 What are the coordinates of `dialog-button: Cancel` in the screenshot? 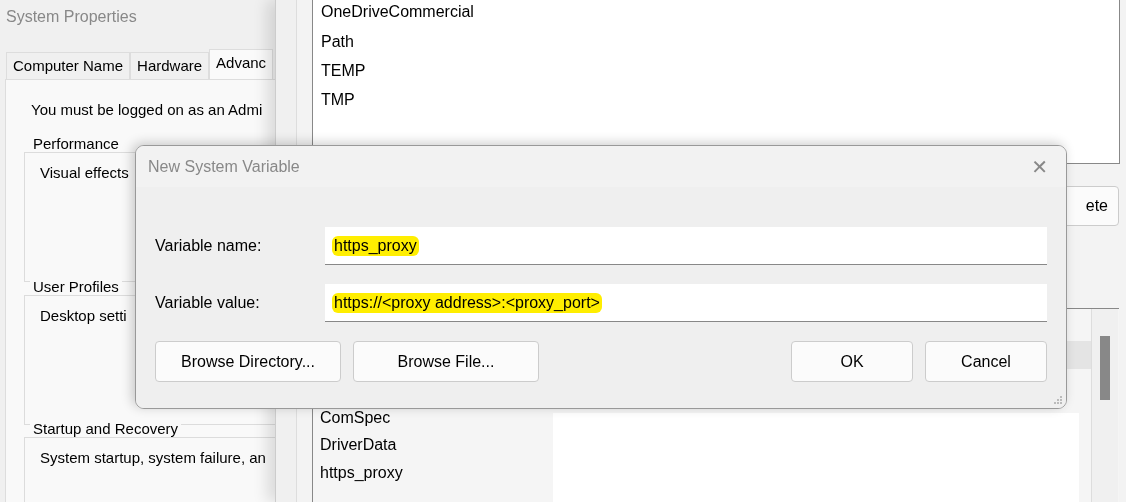 It's located at (986, 361).